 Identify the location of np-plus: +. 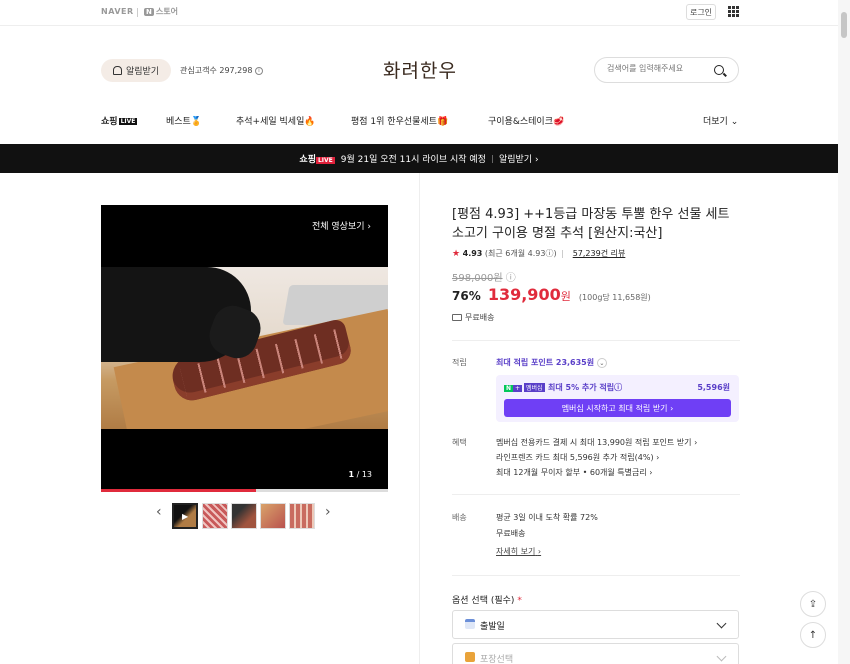
(518, 388).